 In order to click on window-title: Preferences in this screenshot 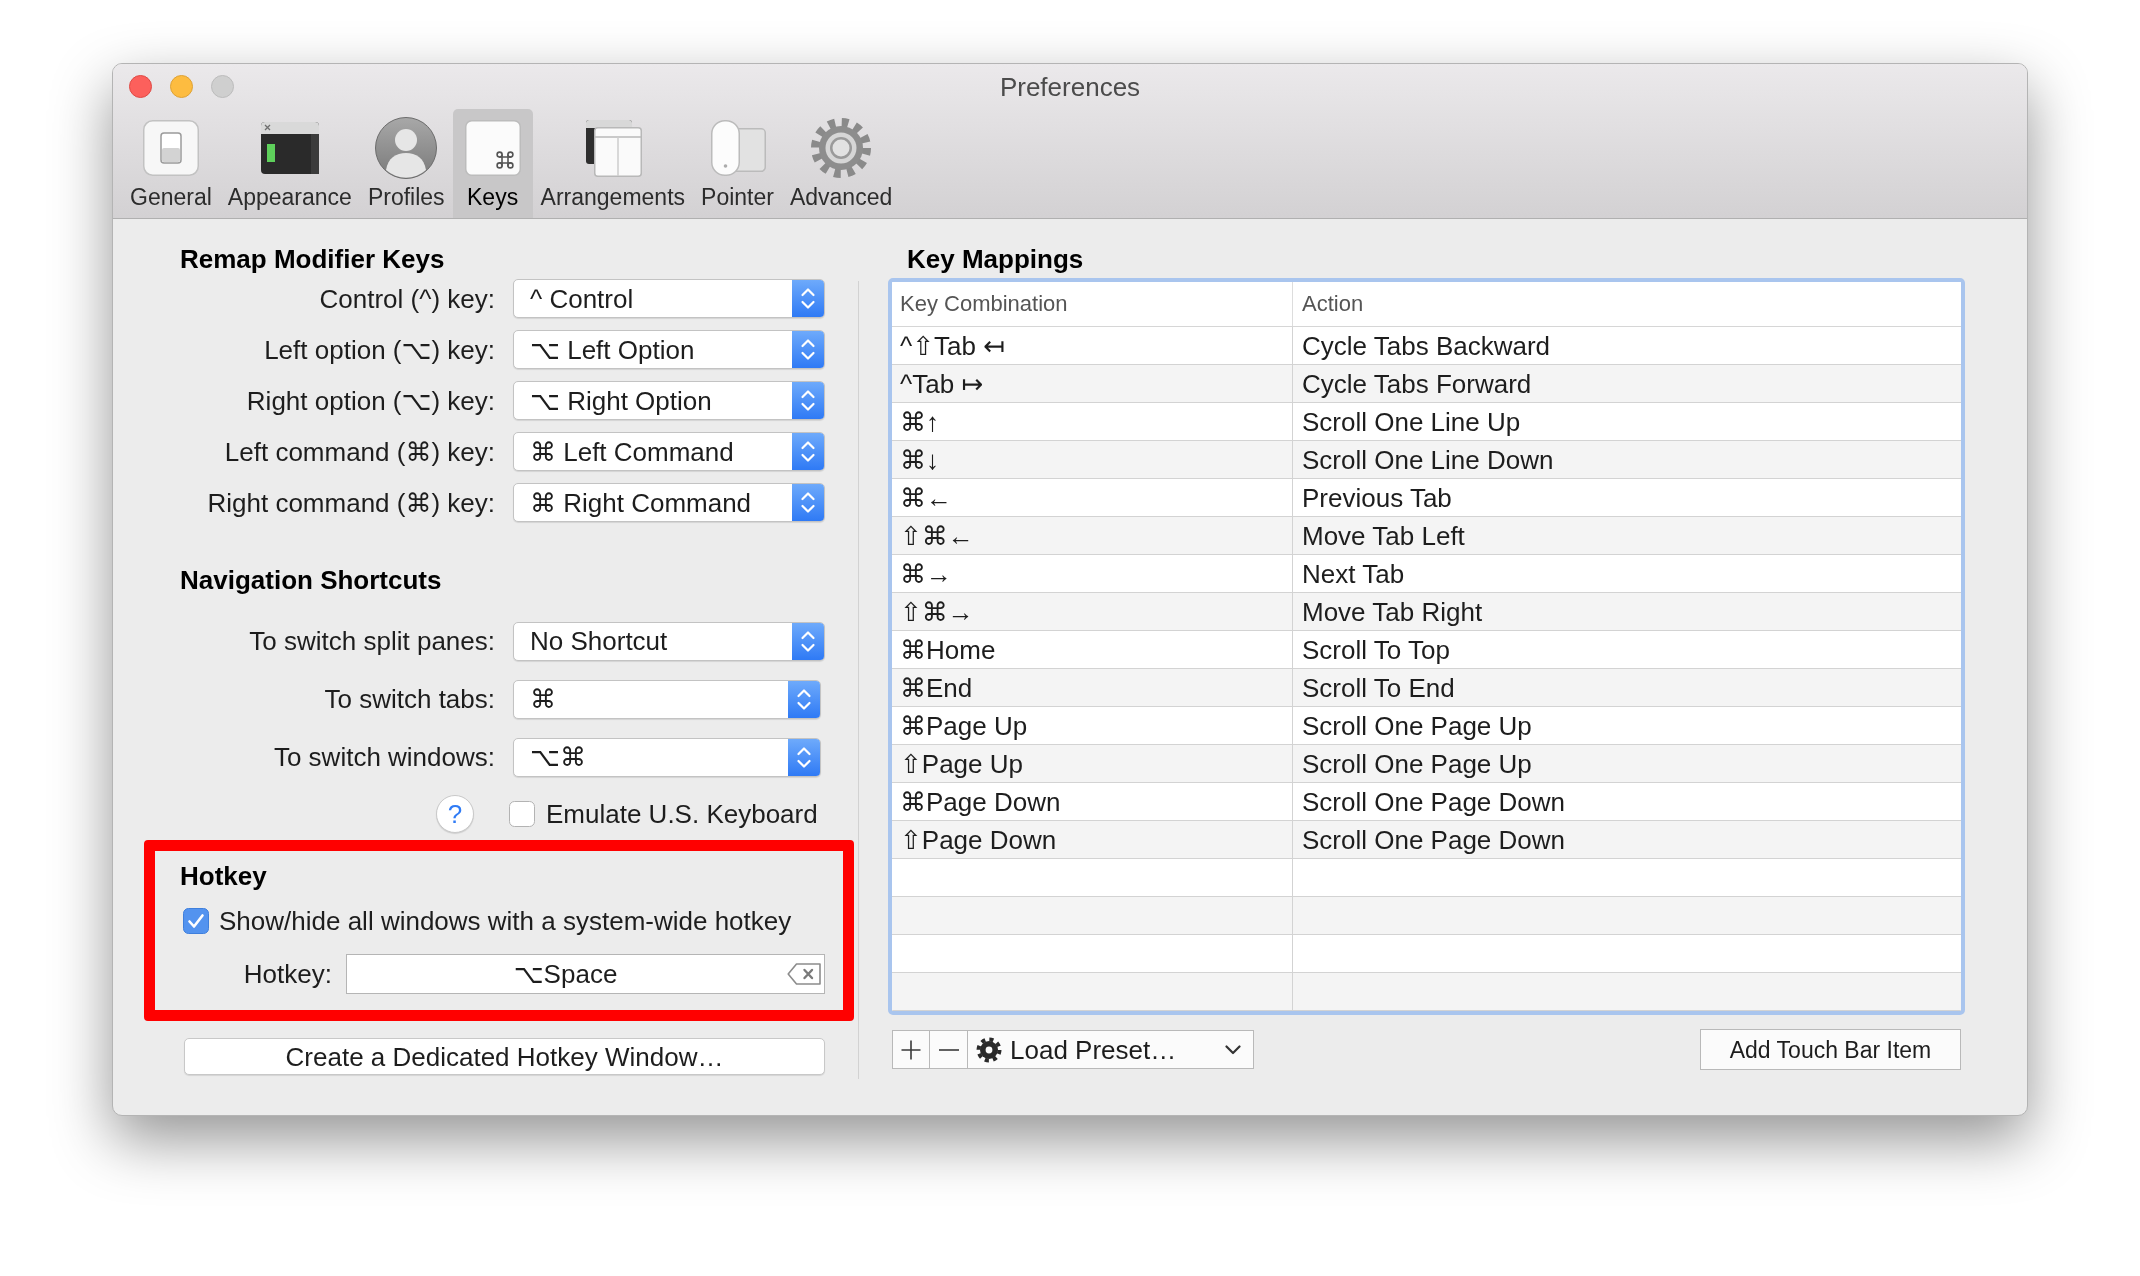, I will do `click(1070, 86)`.